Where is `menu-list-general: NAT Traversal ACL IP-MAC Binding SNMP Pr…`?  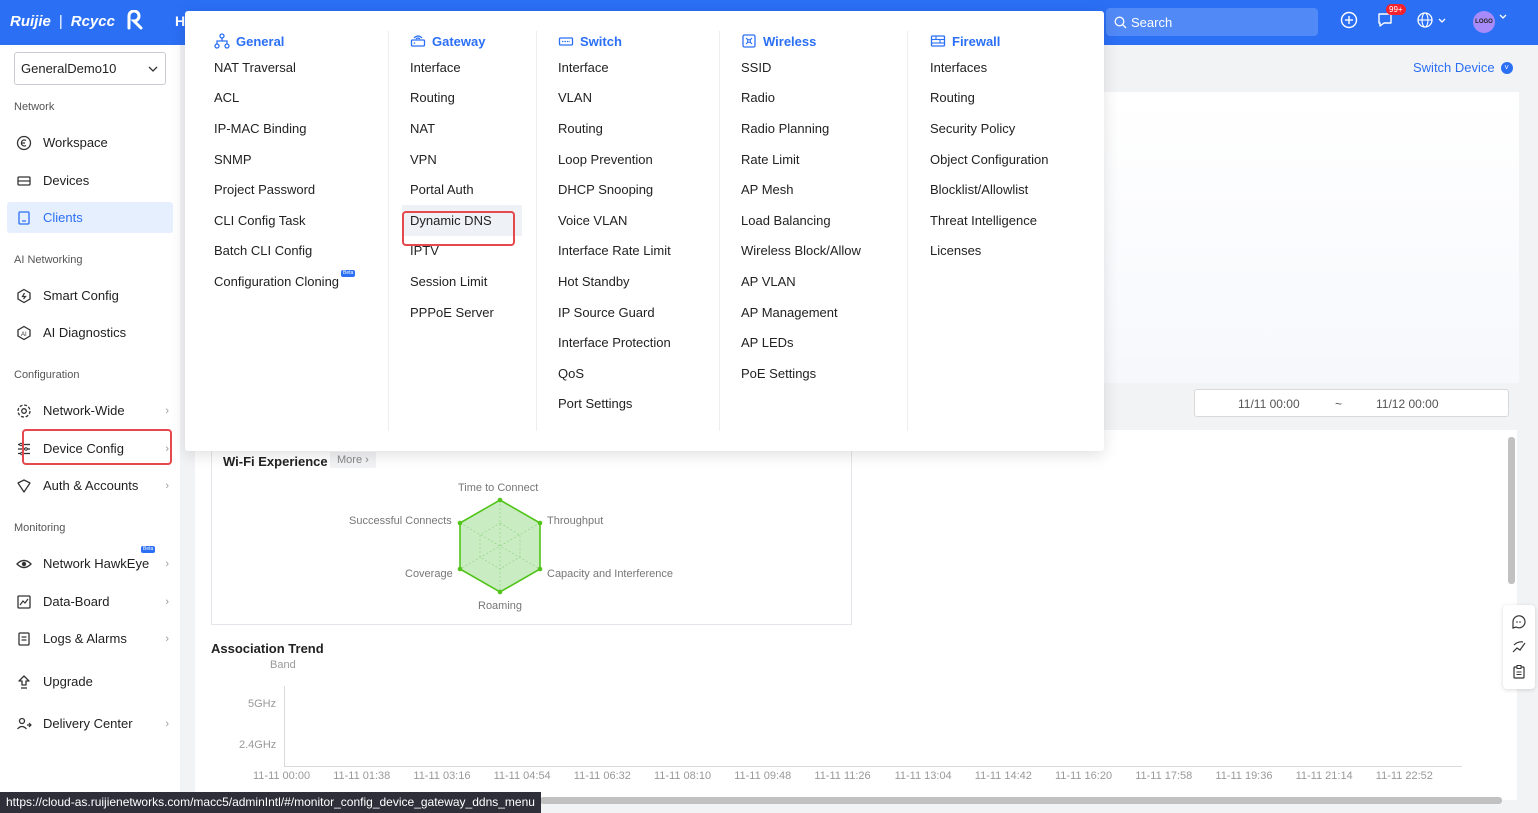 menu-list-general: NAT Traversal ACL IP-MAC Binding SNMP Pr… is located at coordinates (285, 174).